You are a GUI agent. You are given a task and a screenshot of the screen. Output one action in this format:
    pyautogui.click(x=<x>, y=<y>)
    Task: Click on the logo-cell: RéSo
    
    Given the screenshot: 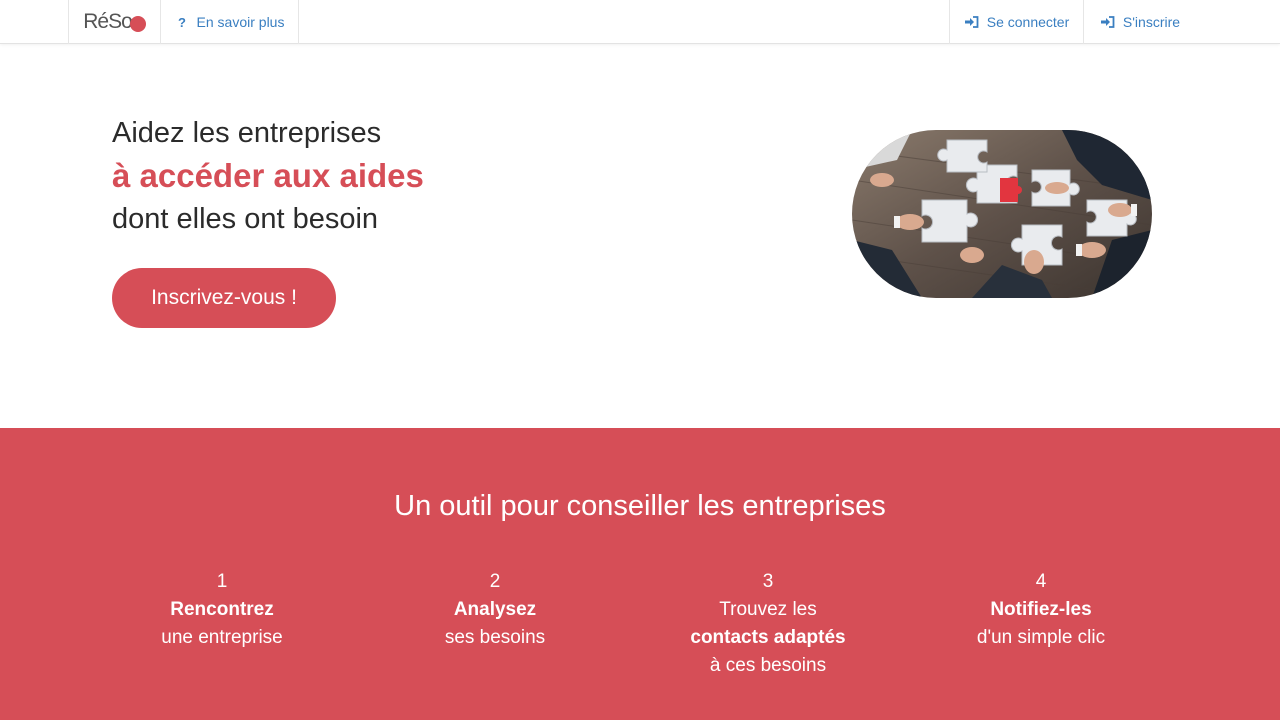 What is the action you would take?
    pyautogui.click(x=114, y=22)
    